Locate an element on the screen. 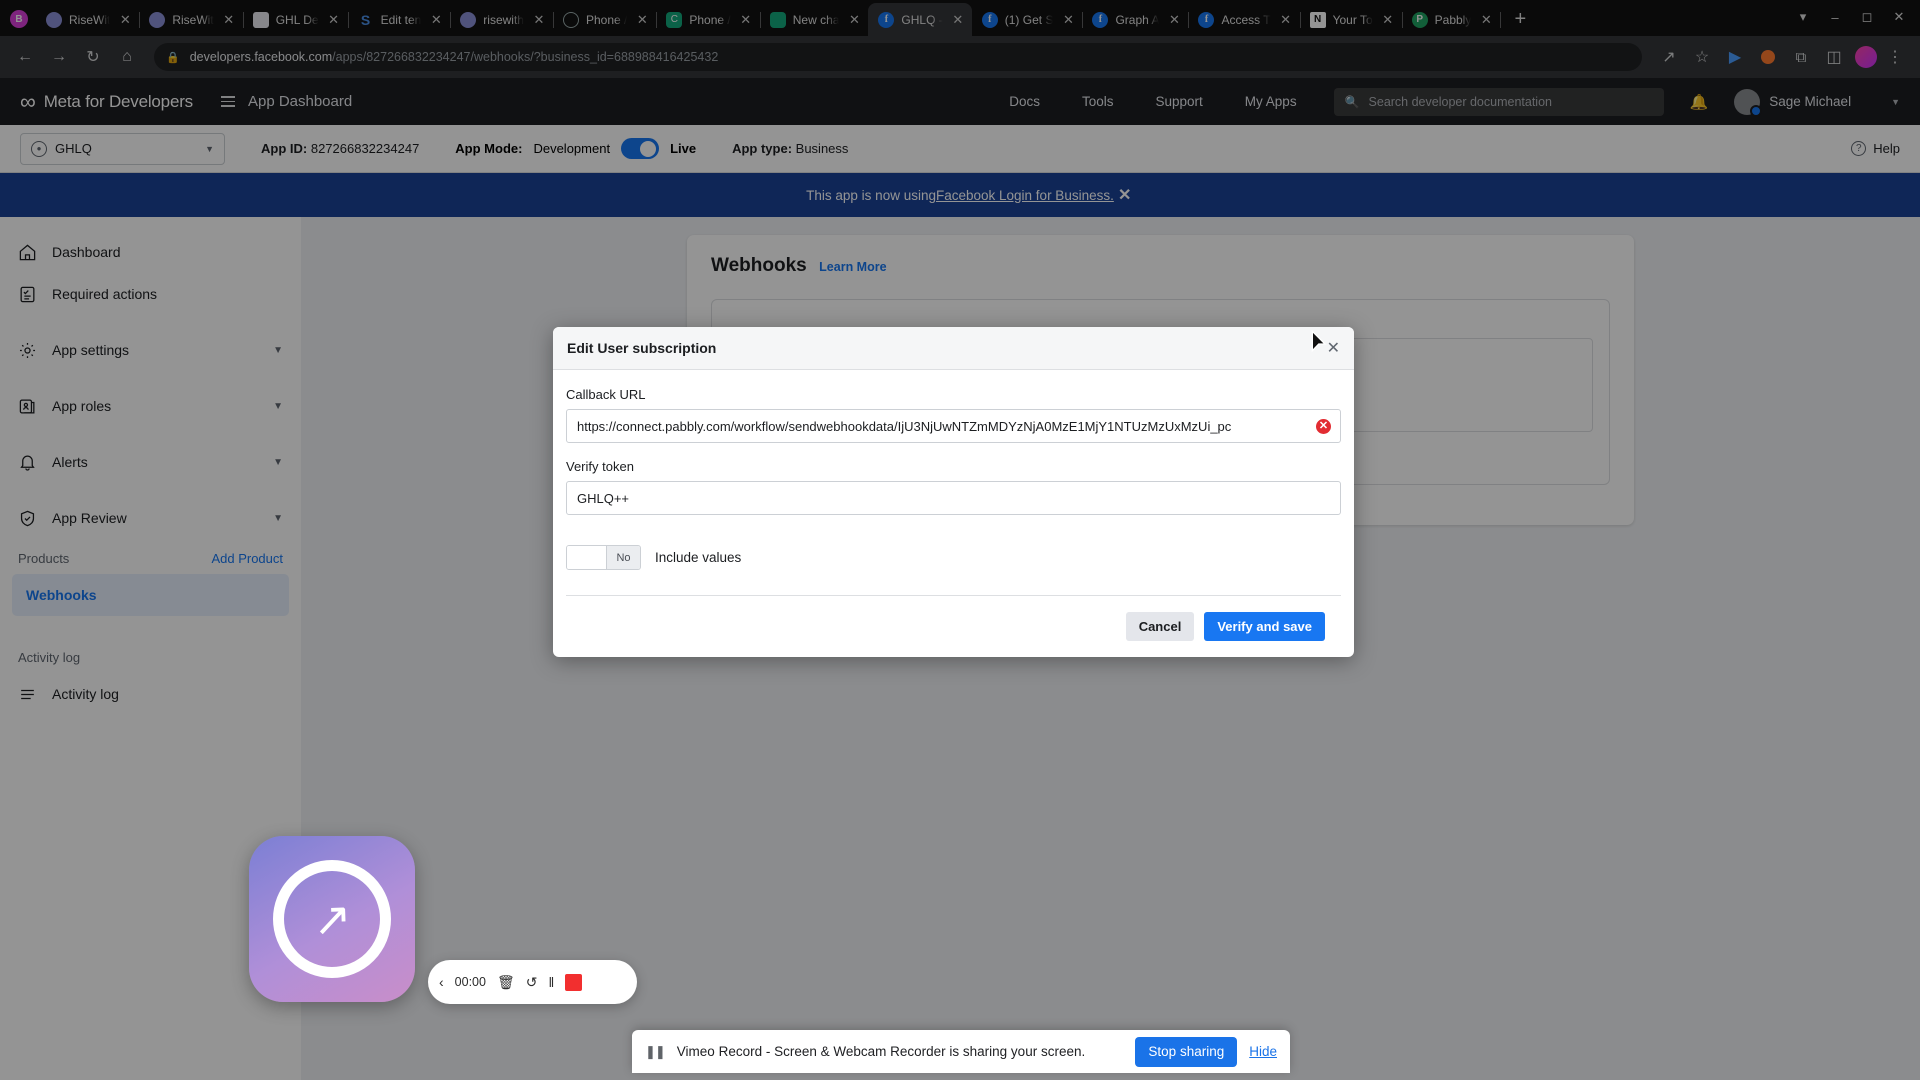 The height and width of the screenshot is (1080, 1920). hide-link: Hide is located at coordinates (1263, 1051).